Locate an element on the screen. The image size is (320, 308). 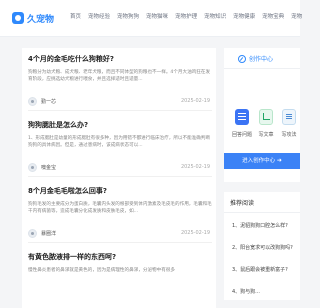
creator-center-title: 创作中心 is located at coordinates (255, 58).